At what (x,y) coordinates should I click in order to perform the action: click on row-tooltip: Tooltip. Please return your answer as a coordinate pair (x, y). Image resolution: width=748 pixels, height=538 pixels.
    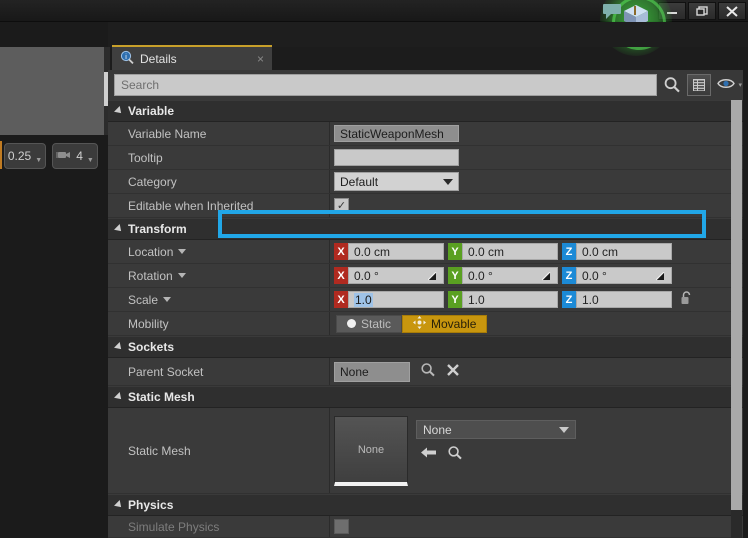
    Looking at the image, I should click on (428, 158).